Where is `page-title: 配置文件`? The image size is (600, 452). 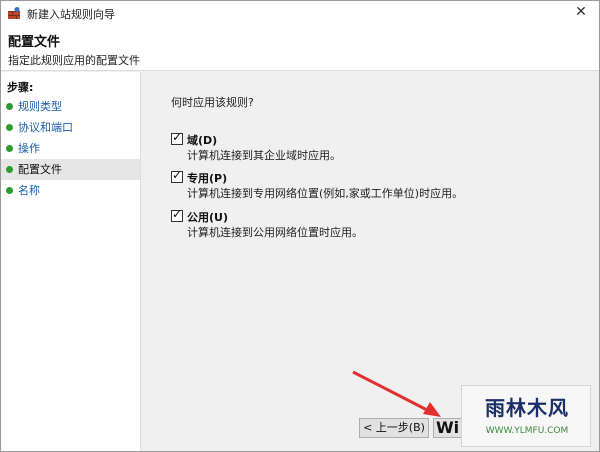 page-title: 配置文件 is located at coordinates (34, 42).